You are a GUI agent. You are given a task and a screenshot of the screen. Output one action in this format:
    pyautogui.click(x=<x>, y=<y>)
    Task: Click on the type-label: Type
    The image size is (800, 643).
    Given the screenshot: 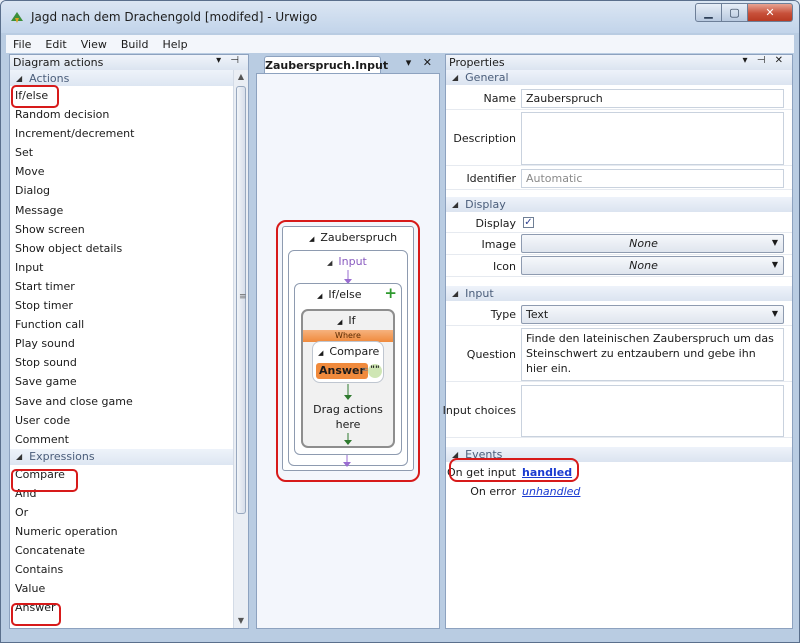 What is the action you would take?
    pyautogui.click(x=503, y=314)
    